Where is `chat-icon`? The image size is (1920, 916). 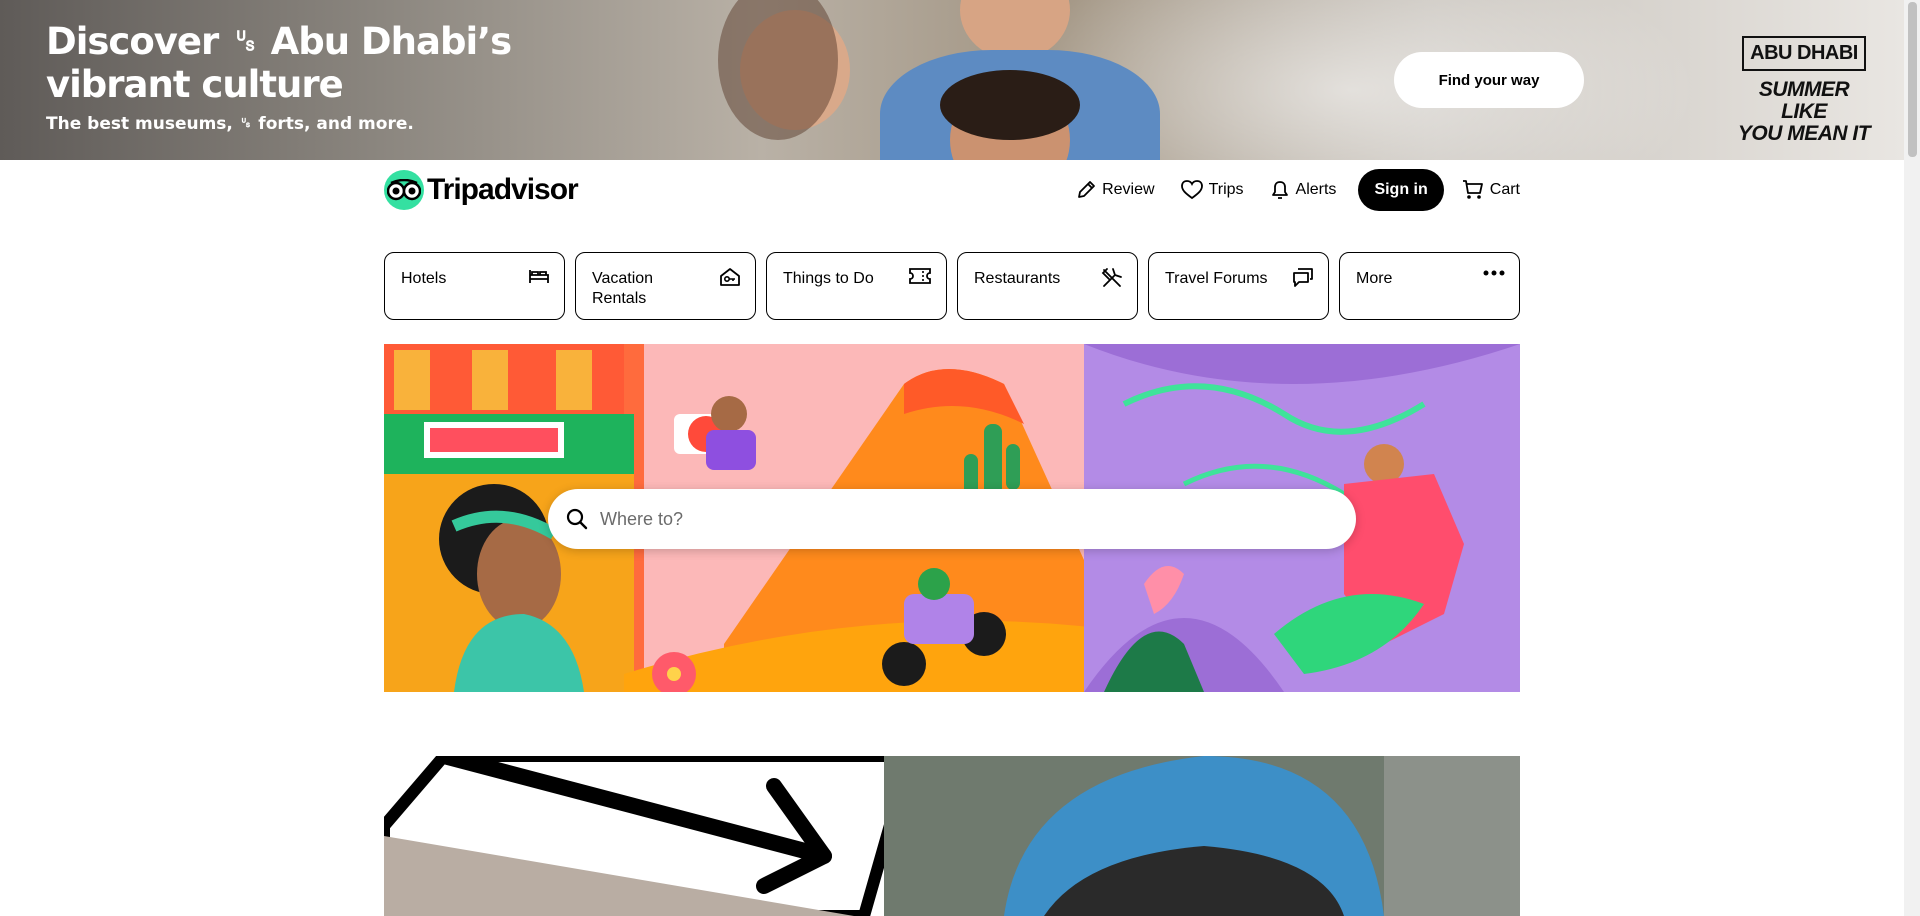 chat-icon is located at coordinates (1303, 277).